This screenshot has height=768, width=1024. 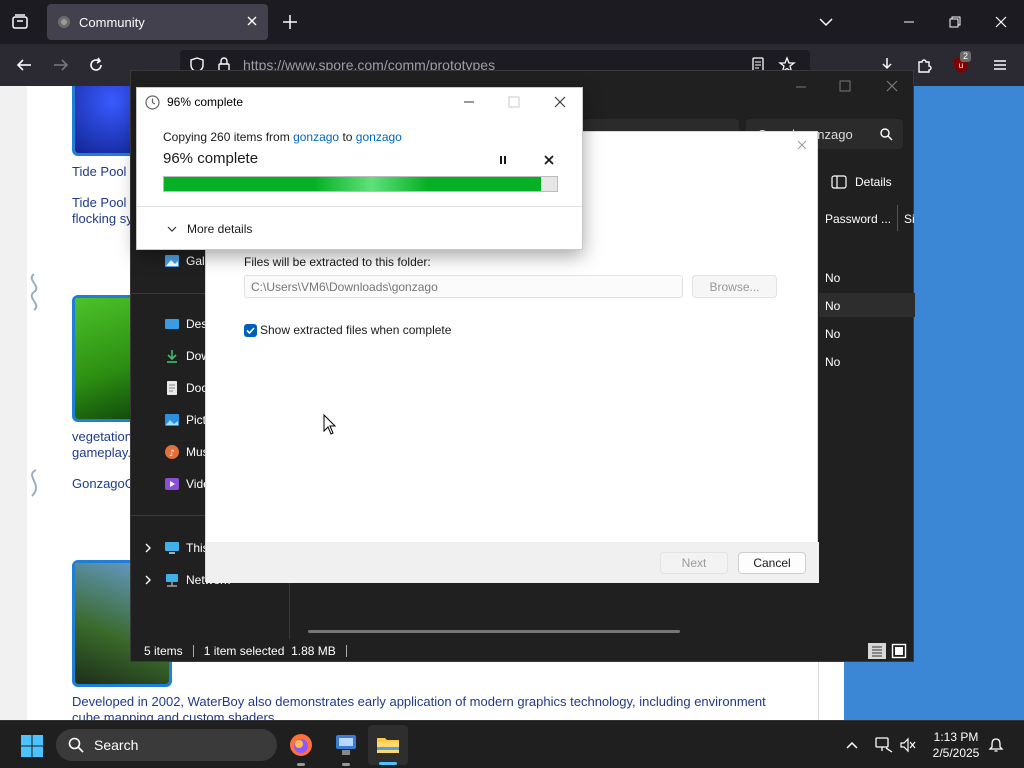 I want to click on extensions-icon, so click(x=924, y=65).